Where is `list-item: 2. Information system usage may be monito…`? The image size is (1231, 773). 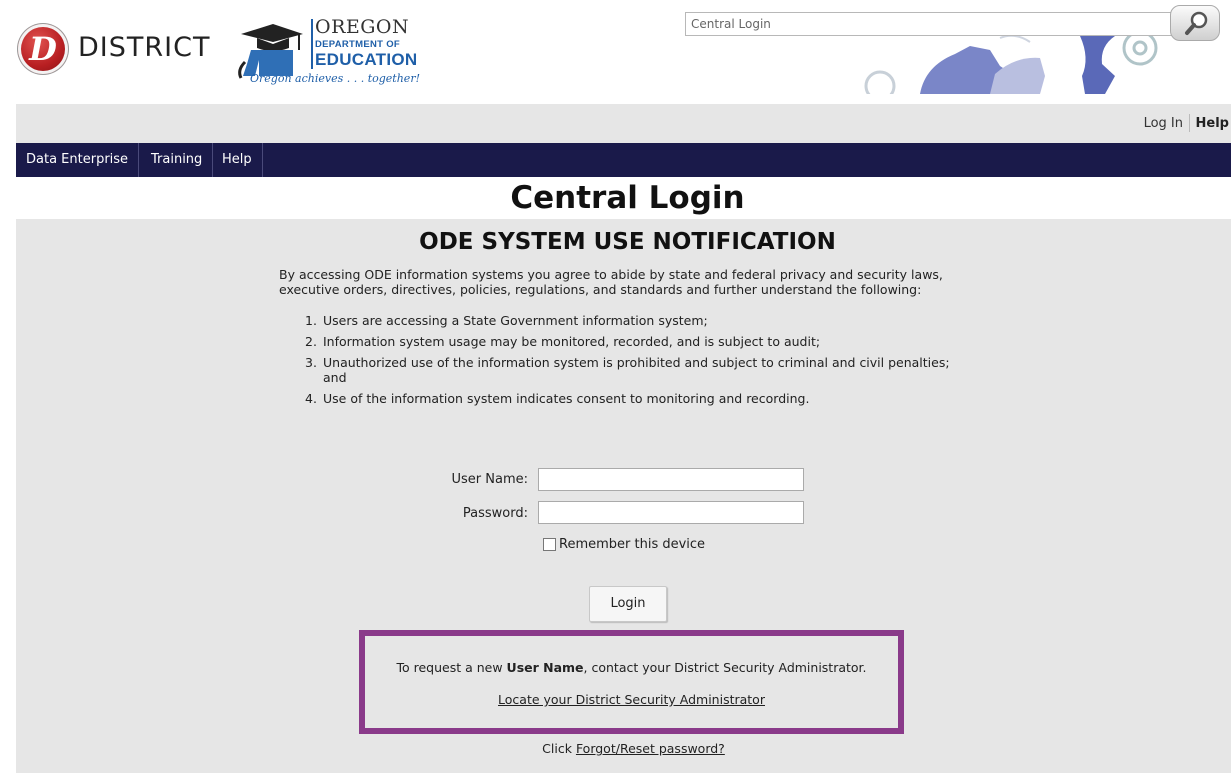
list-item: 2. Information system usage may be monito… is located at coordinates (643, 341).